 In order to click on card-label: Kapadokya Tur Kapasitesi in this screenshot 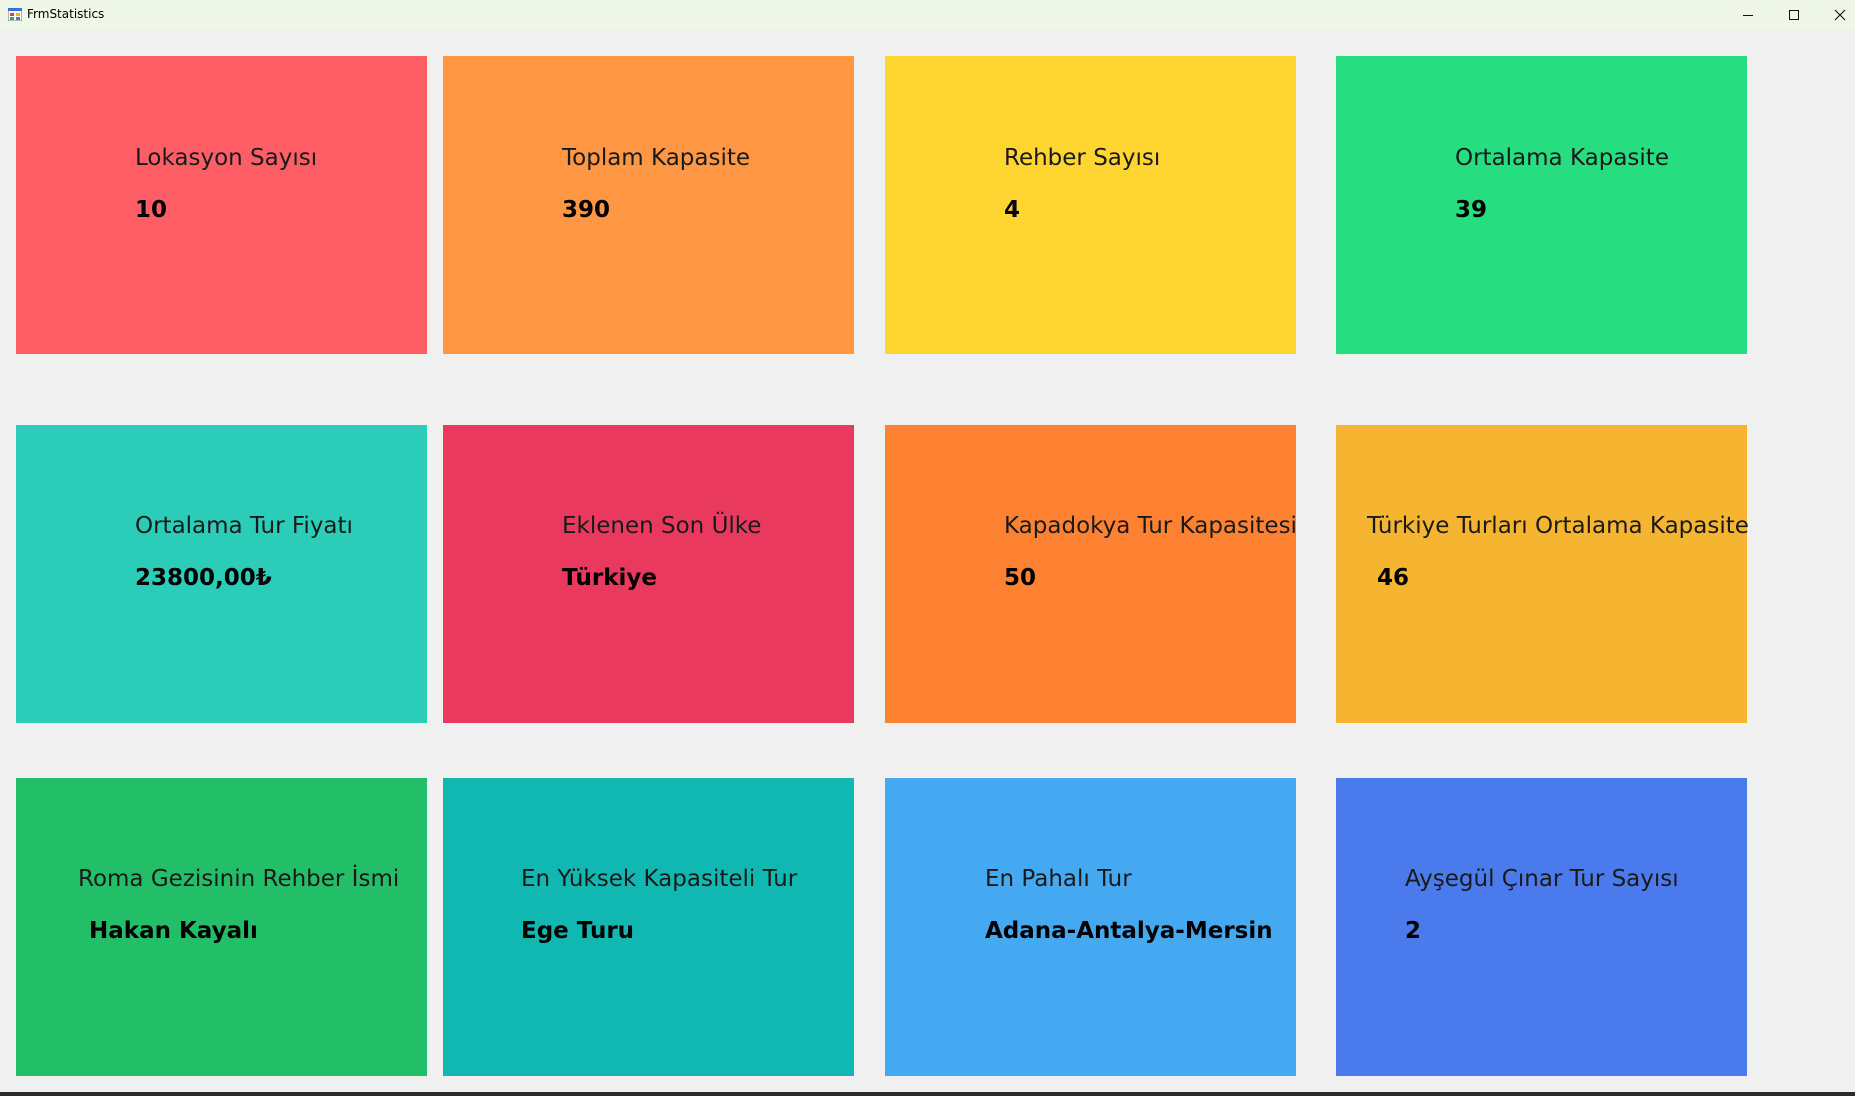, I will do `click(1150, 526)`.